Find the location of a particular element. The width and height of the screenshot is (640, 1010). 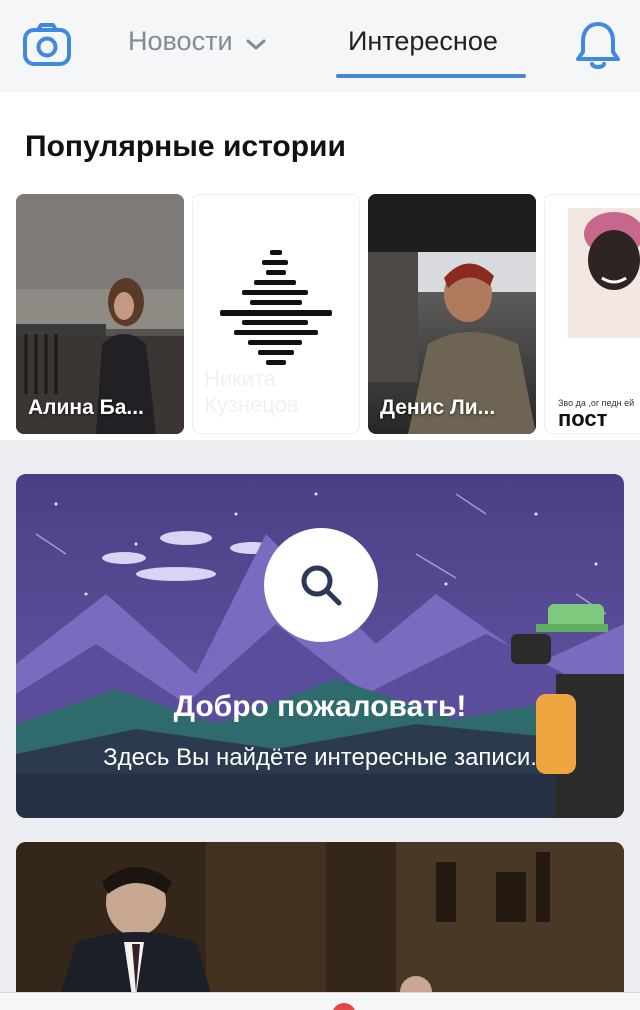

search-button is located at coordinates (321, 585).